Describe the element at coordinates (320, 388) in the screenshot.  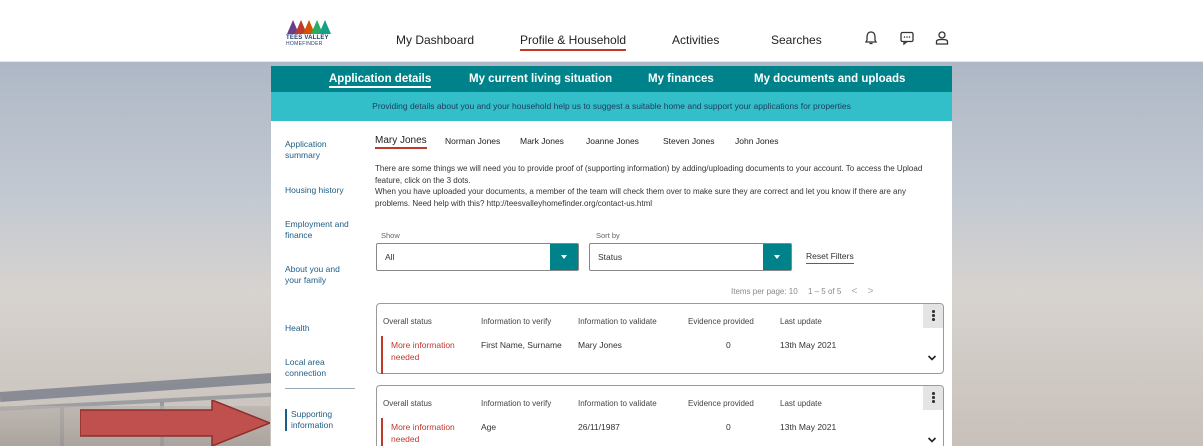
I see `sidebar-divider` at that location.